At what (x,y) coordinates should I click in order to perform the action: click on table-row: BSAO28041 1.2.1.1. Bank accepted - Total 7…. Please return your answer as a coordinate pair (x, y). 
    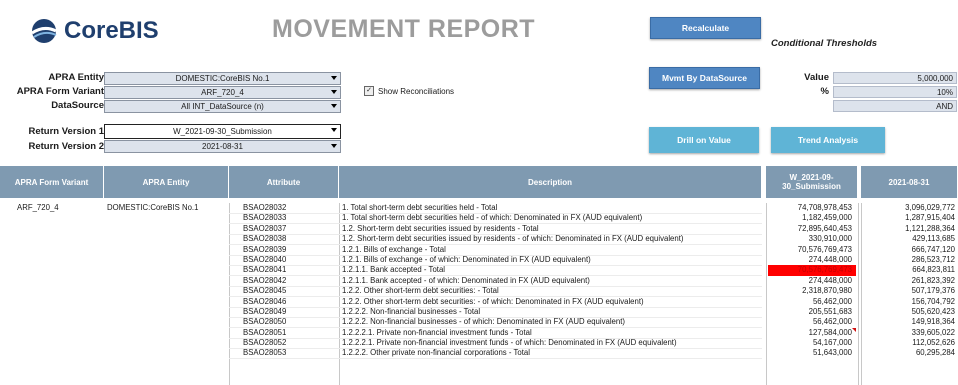
    Looking at the image, I should click on (479, 271).